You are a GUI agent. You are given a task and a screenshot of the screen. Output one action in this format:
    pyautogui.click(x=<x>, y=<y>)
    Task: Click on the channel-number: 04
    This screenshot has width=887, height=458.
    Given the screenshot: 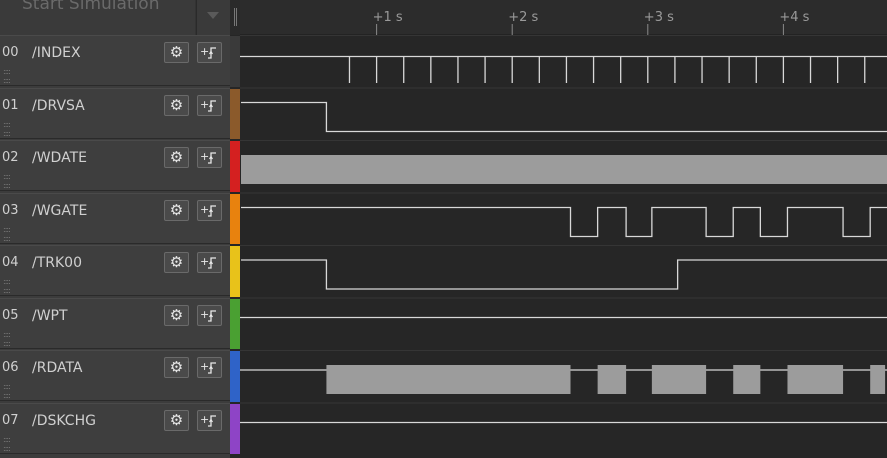 What is the action you would take?
    pyautogui.click(x=10, y=262)
    